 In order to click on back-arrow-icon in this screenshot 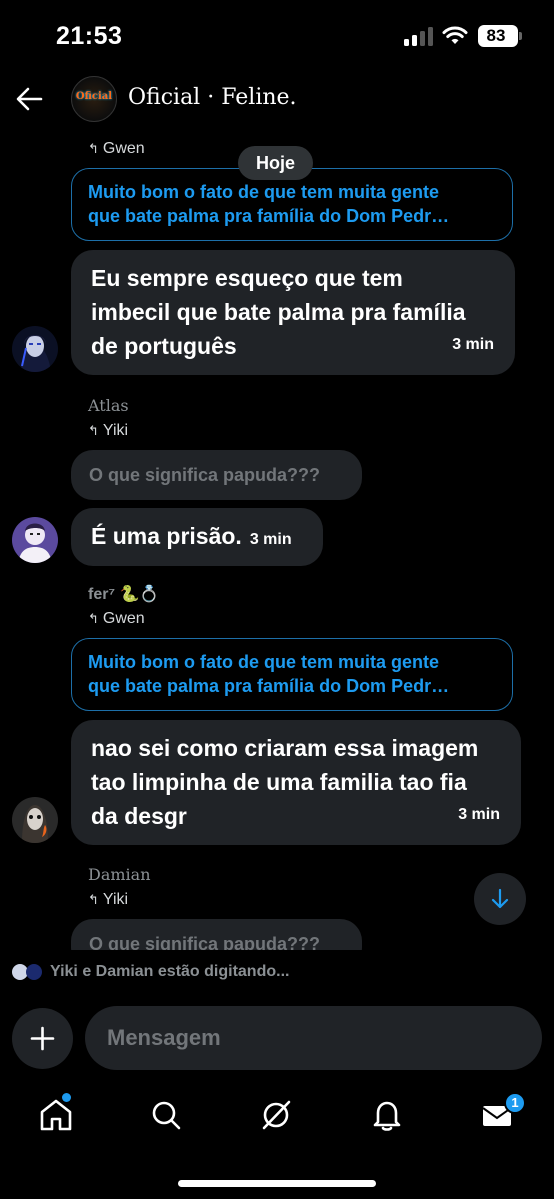, I will do `click(29, 99)`.